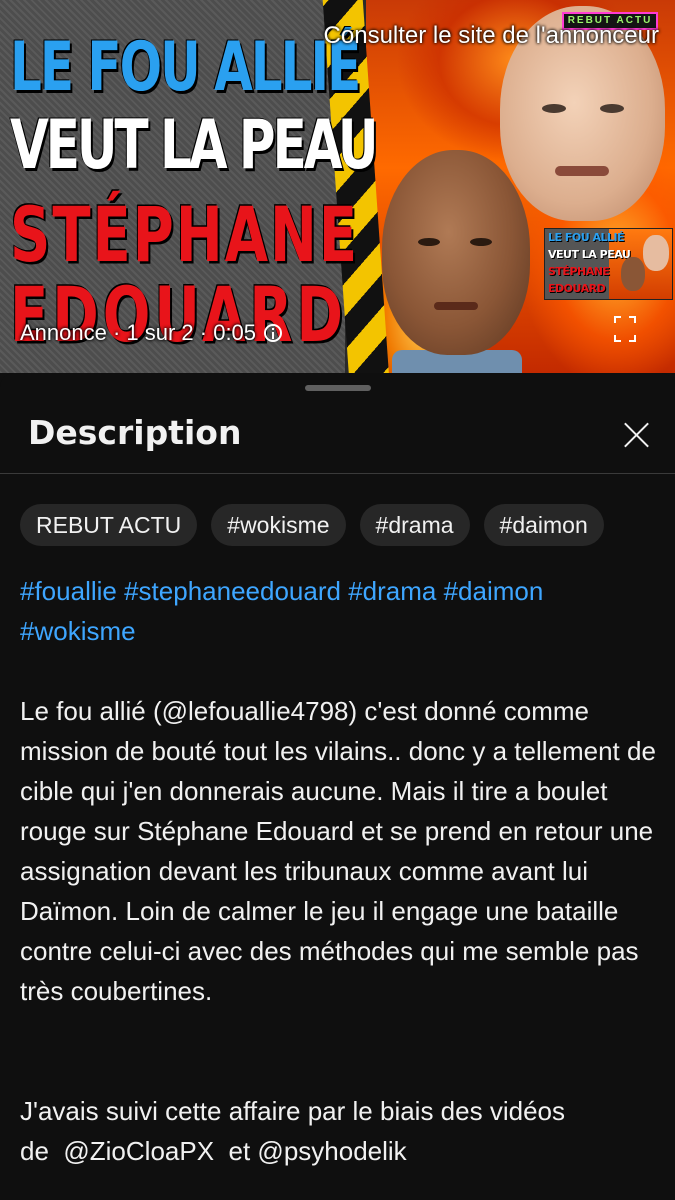 This screenshot has width=675, height=1200. What do you see at coordinates (138, 1151) in the screenshot?
I see `mention-link: @ZioCloaPX` at bounding box center [138, 1151].